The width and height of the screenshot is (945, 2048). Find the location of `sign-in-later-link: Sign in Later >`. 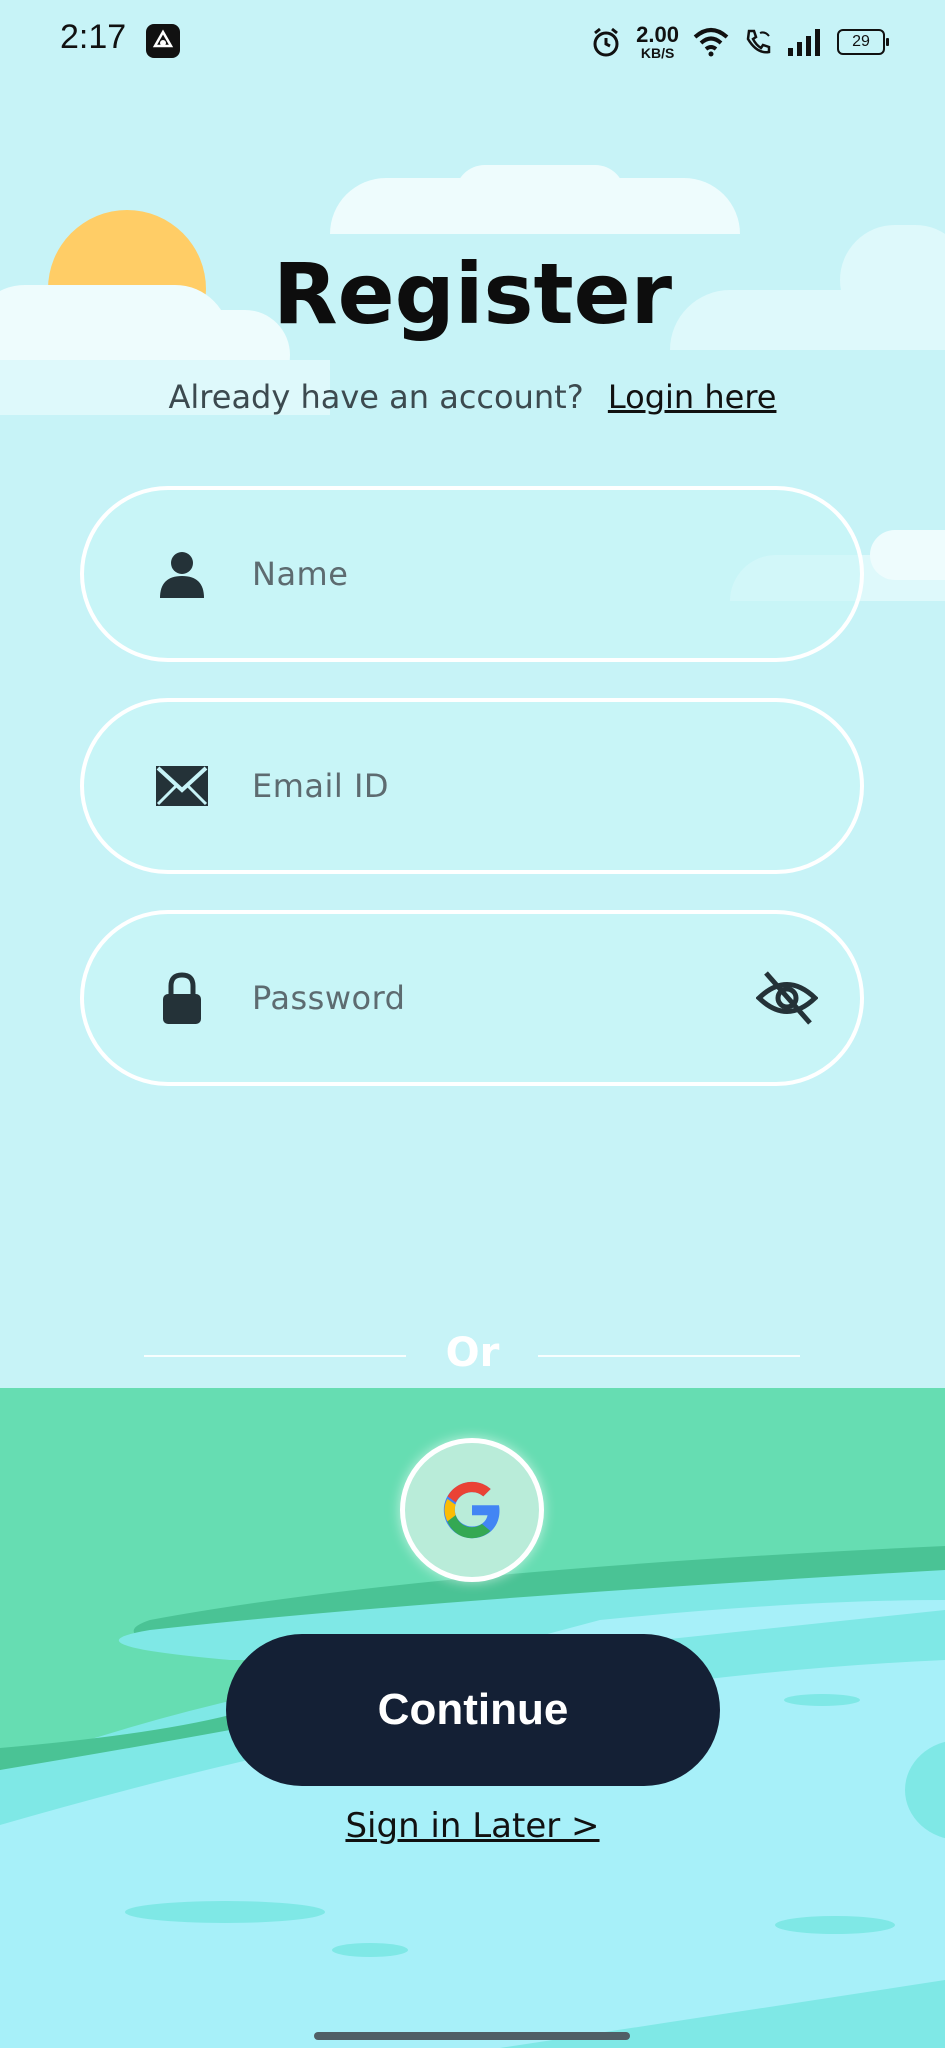

sign-in-later-link: Sign in Later > is located at coordinates (472, 1826).